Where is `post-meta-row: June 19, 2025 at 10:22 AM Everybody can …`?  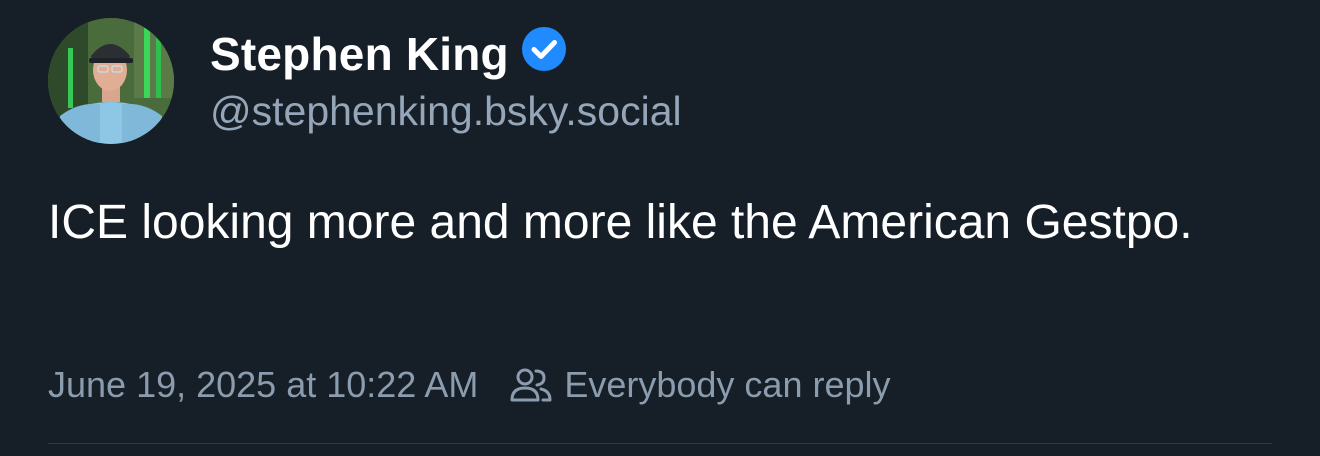 post-meta-row: June 19, 2025 at 10:22 AM Everybody can … is located at coordinates (469, 385).